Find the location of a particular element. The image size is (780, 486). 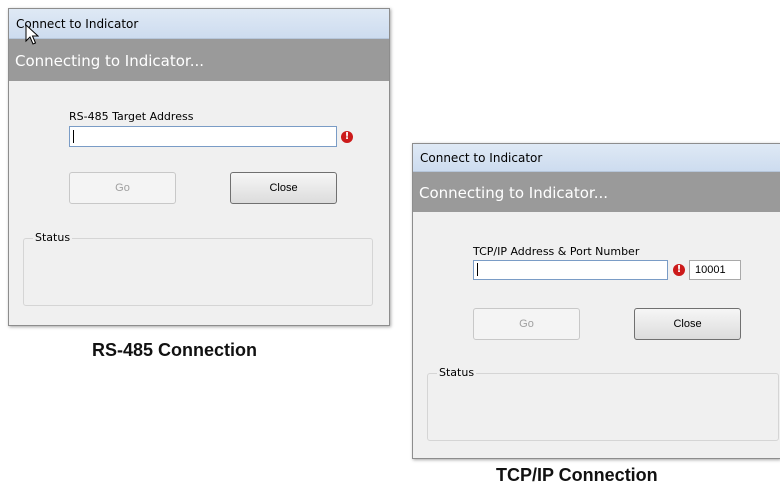

ip-address-port-label: TCP/IP Address & Port Number is located at coordinates (556, 251).